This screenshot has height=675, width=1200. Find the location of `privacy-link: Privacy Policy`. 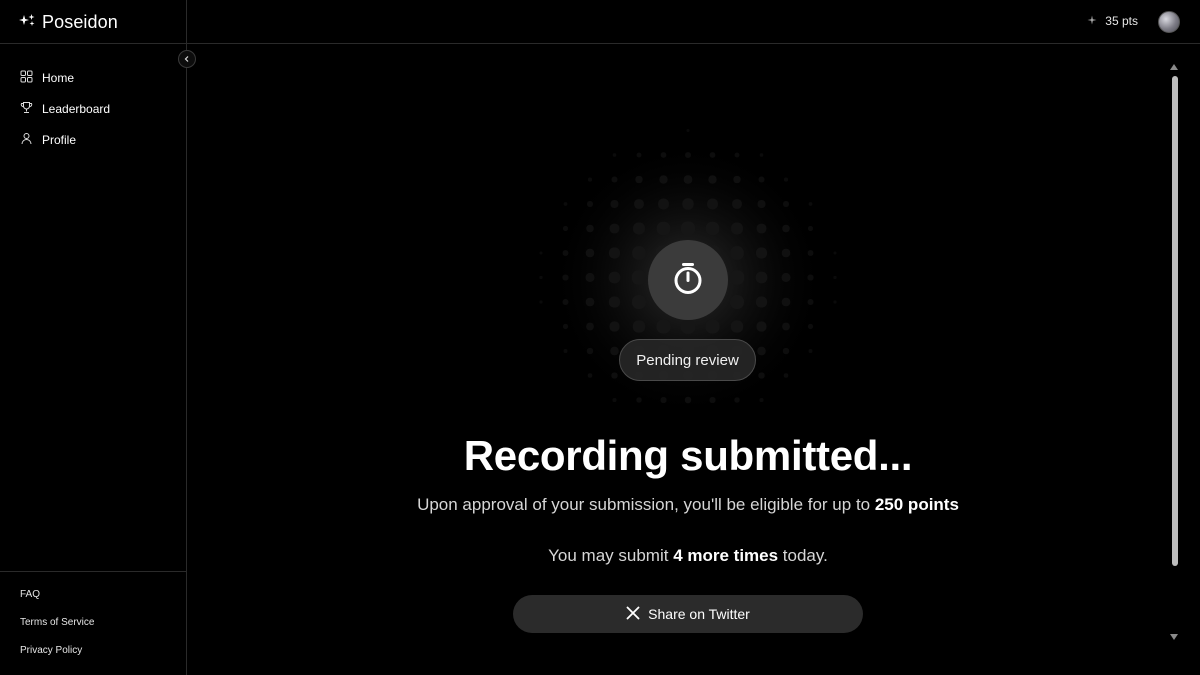

privacy-link: Privacy Policy is located at coordinates (57, 659).